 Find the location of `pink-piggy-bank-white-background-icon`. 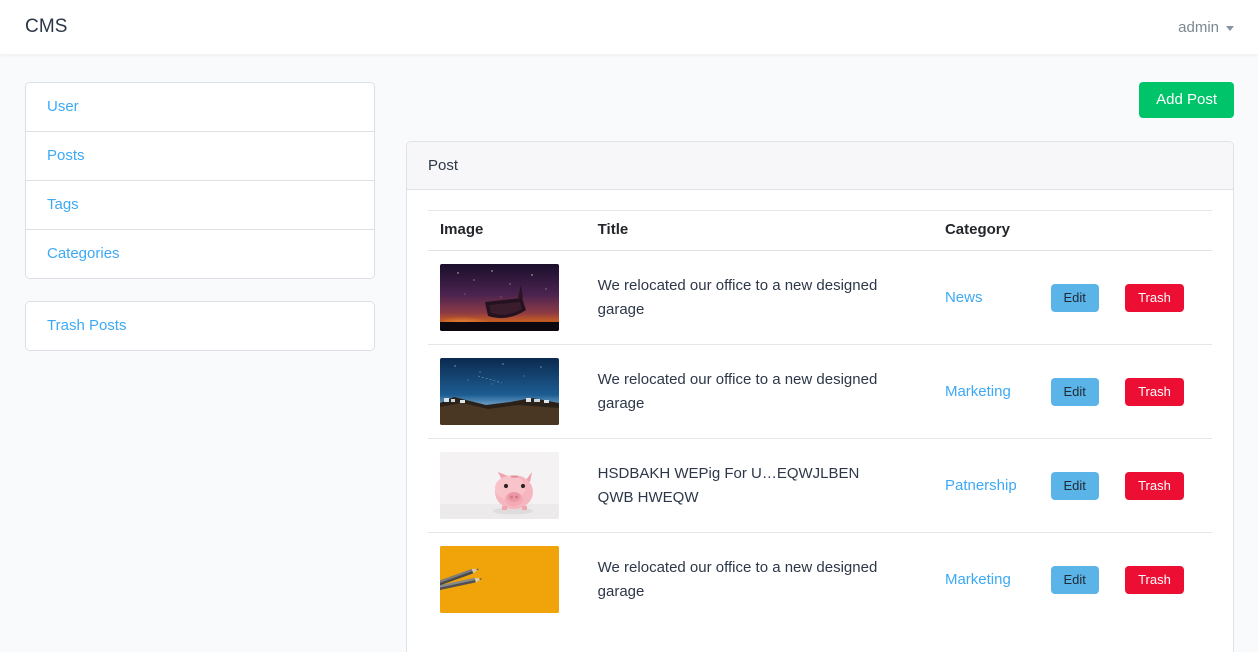

pink-piggy-bank-white-background-icon is located at coordinates (499, 485).